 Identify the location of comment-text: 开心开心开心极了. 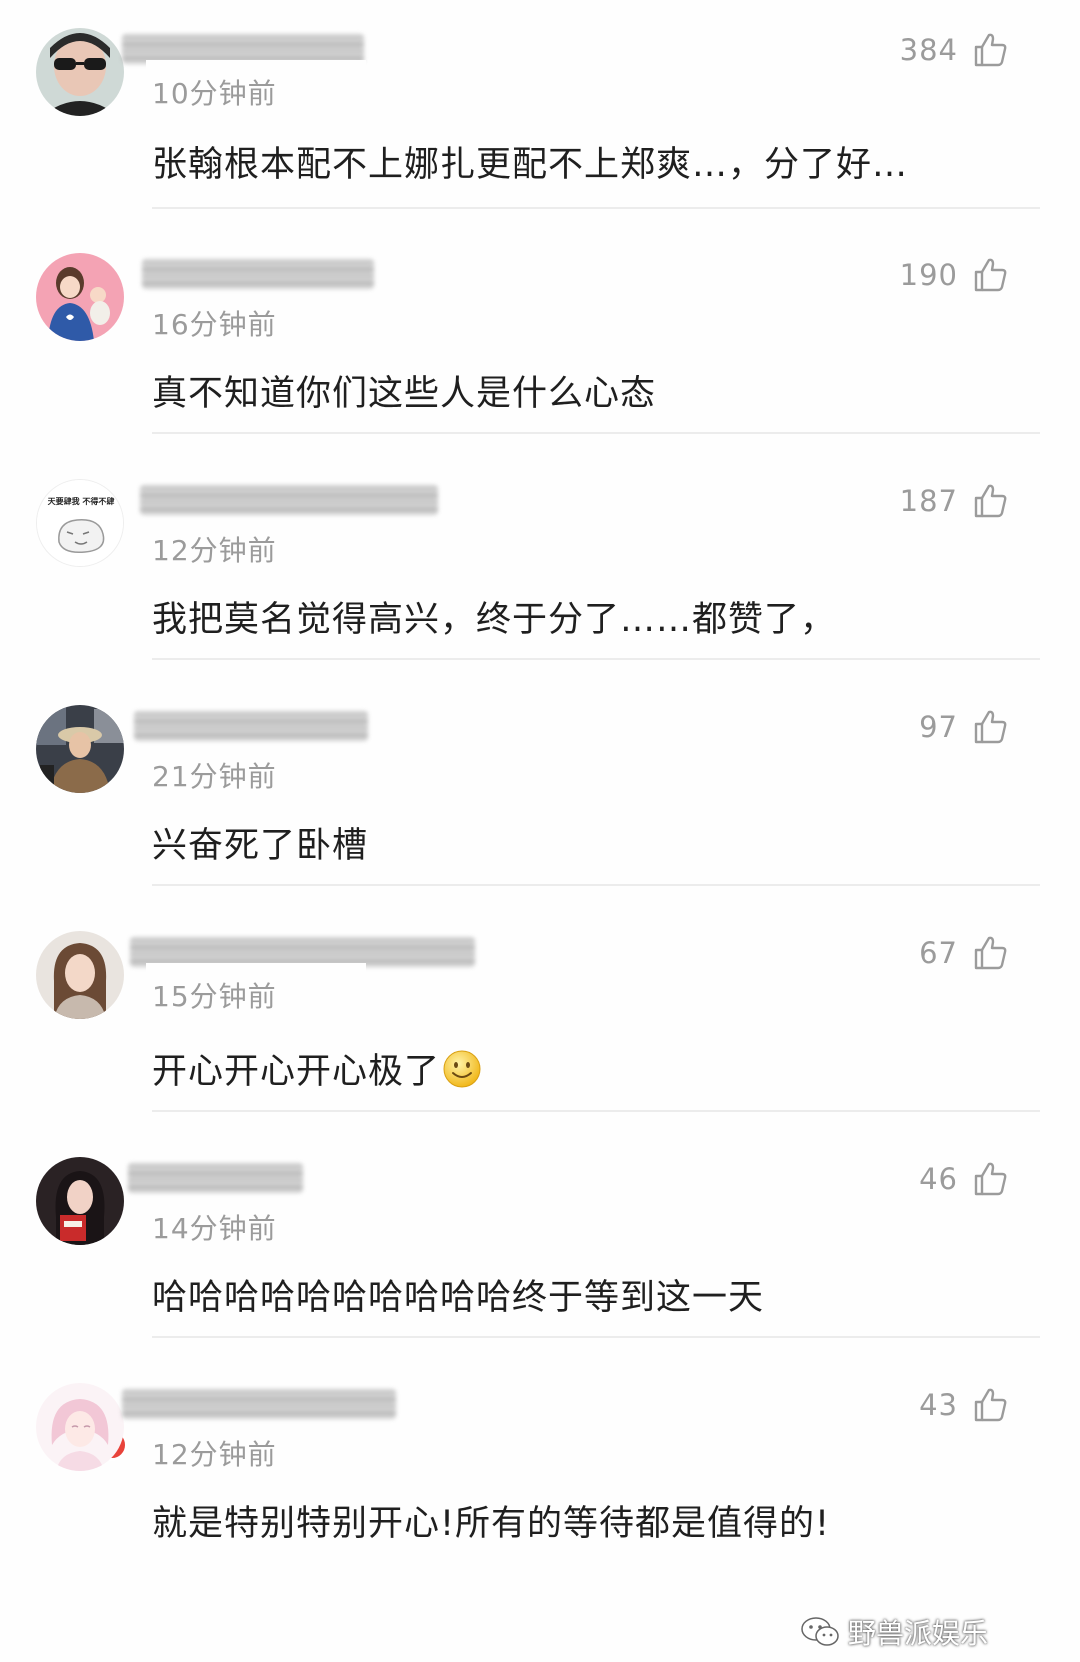
(317, 1068).